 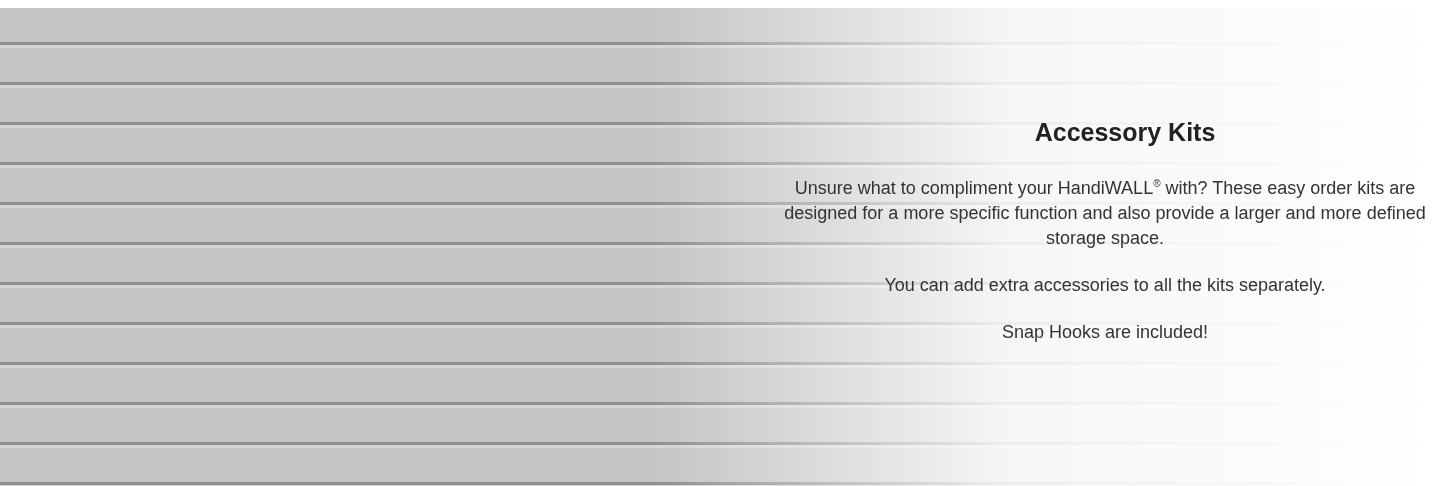 I want to click on banner-paragraph: You can add extra accessories to all the kits separately., so click(x=1105, y=285).